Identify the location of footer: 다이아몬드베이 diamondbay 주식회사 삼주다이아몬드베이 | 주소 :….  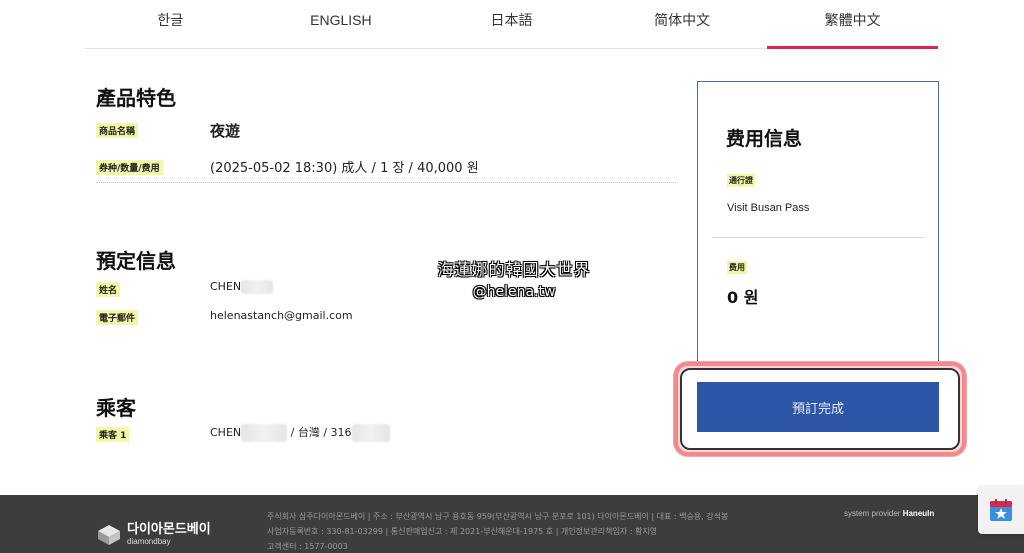
(512, 524).